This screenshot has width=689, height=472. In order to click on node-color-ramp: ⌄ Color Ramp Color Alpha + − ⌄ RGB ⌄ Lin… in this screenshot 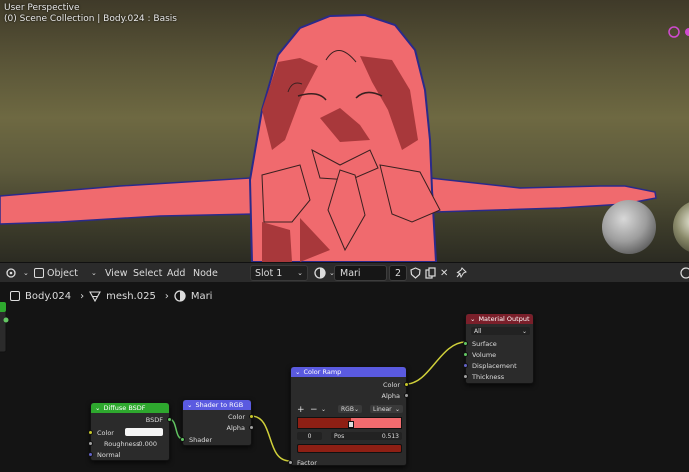, I will do `click(348, 416)`.